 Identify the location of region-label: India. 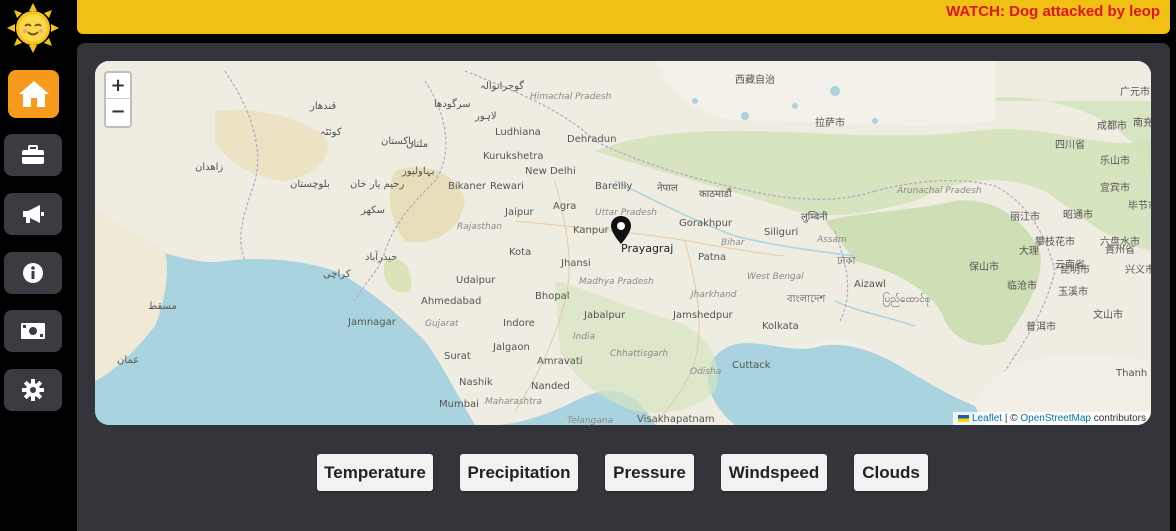
(584, 337).